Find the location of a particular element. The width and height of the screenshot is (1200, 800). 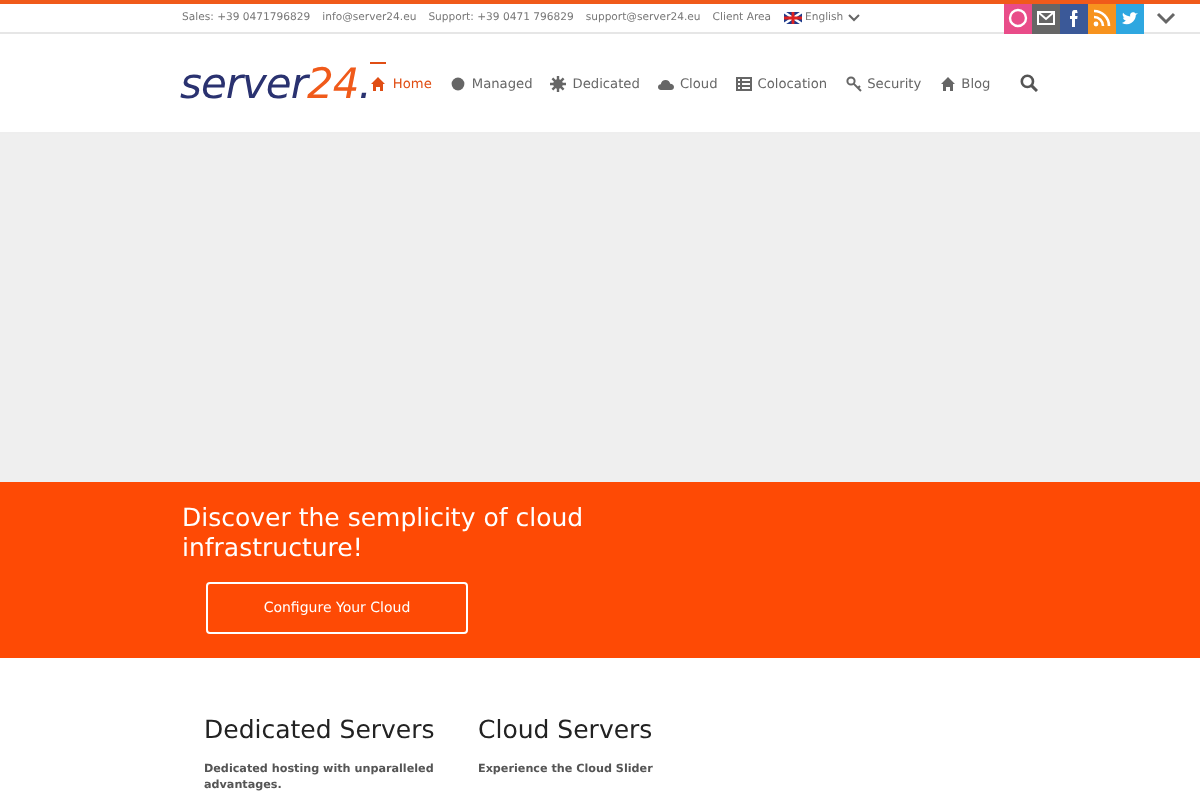

feature-title: Dedicated Servers is located at coordinates (320, 729).